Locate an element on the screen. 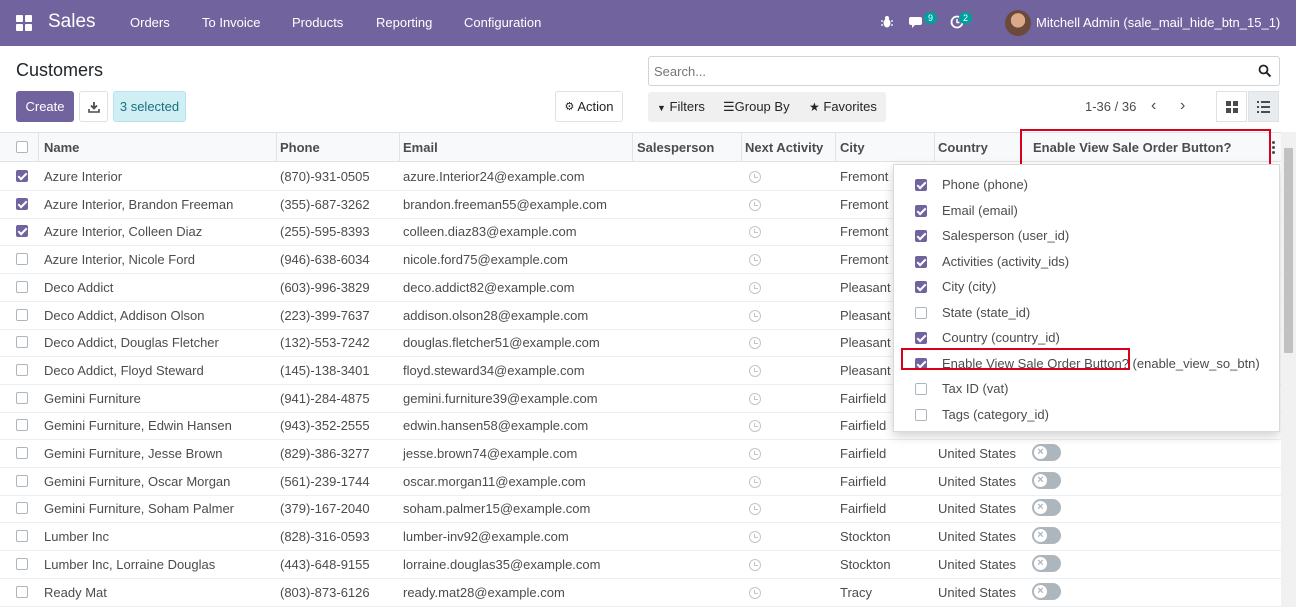 This screenshot has width=1296, height=607. optional-column-label: Tags (category_id) is located at coordinates (995, 414).